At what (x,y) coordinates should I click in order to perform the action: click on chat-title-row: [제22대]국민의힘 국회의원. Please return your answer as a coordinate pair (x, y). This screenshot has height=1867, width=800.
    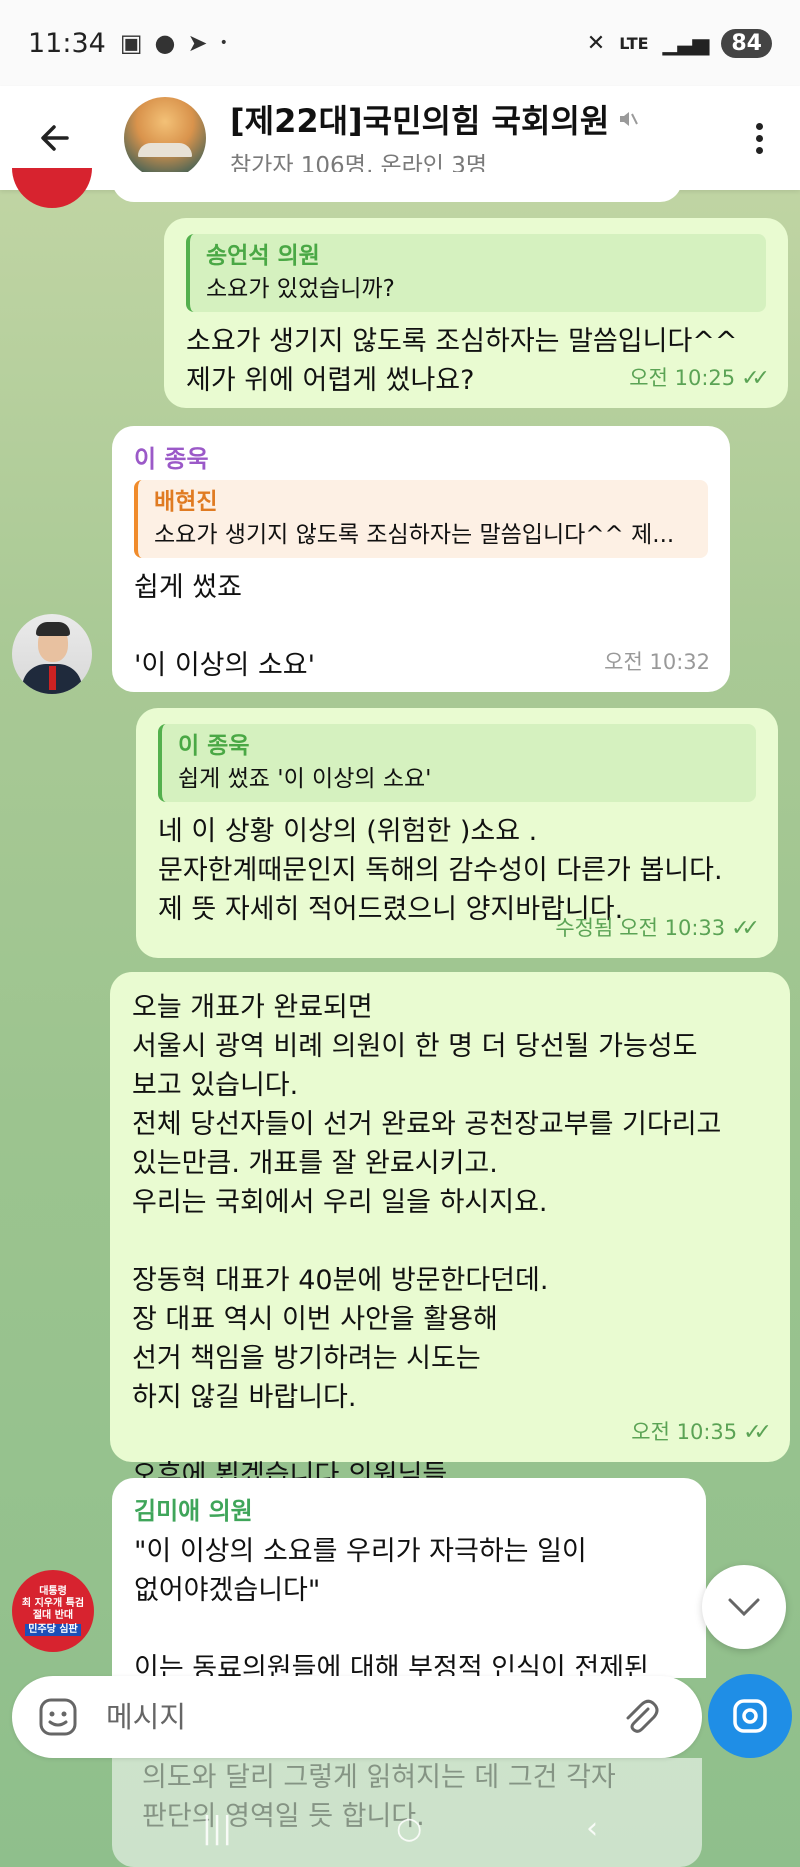
    Looking at the image, I should click on (487, 119).